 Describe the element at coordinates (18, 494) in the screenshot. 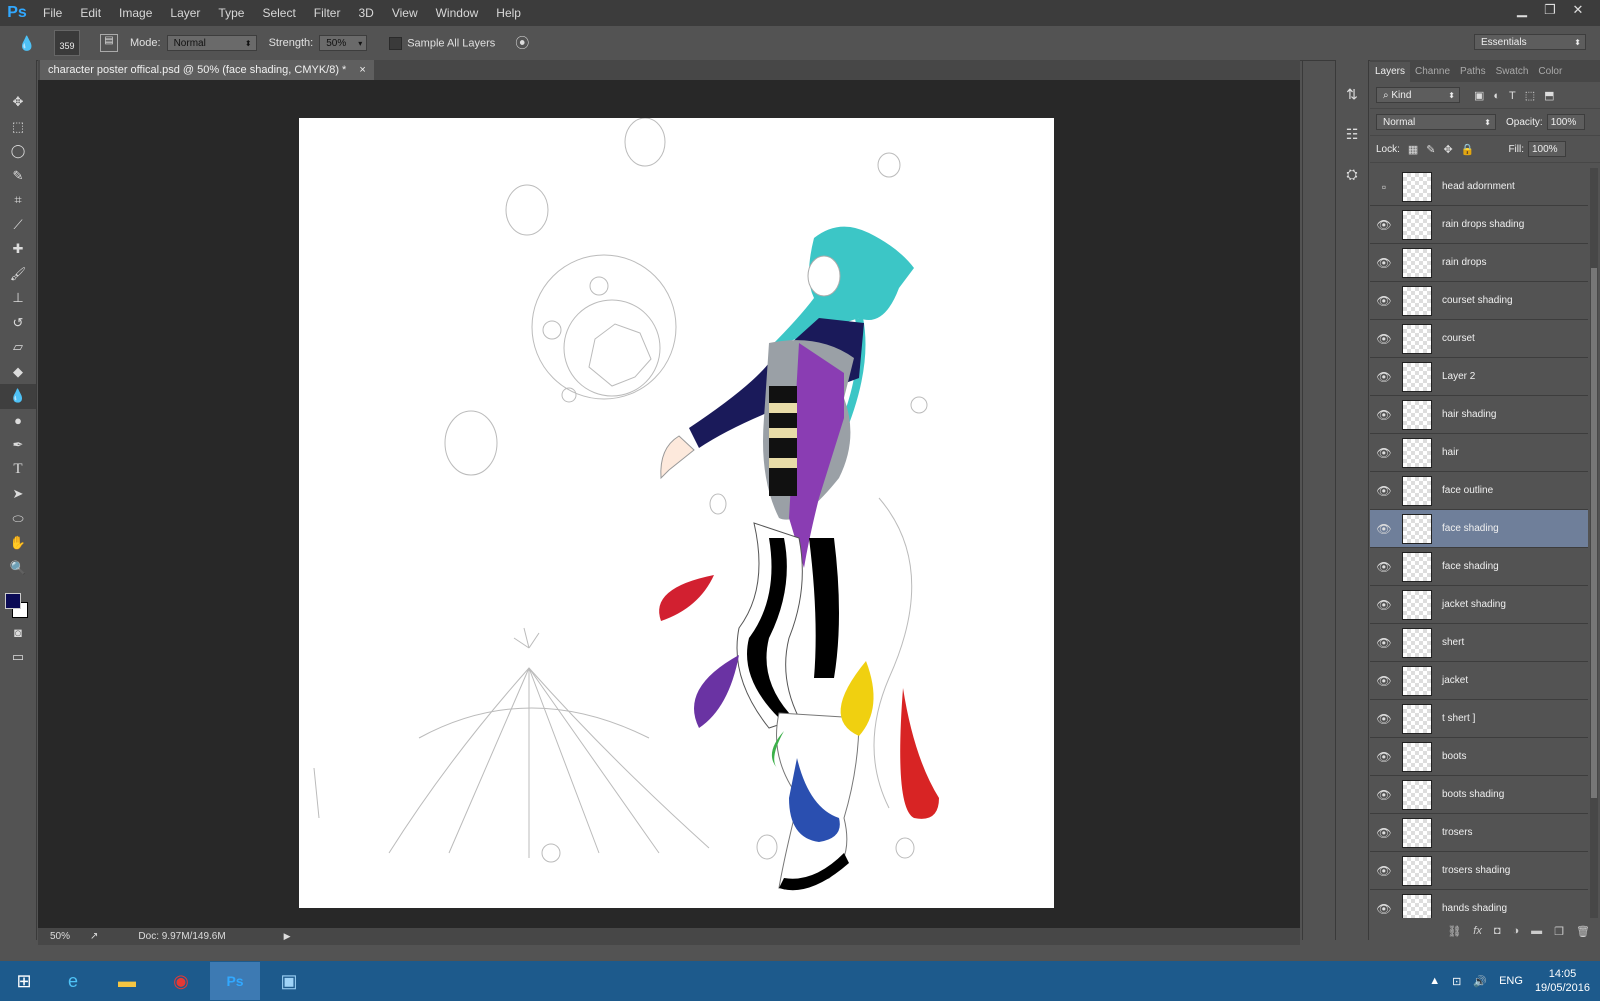

I see `path-select-tool-icon: ➤` at that location.